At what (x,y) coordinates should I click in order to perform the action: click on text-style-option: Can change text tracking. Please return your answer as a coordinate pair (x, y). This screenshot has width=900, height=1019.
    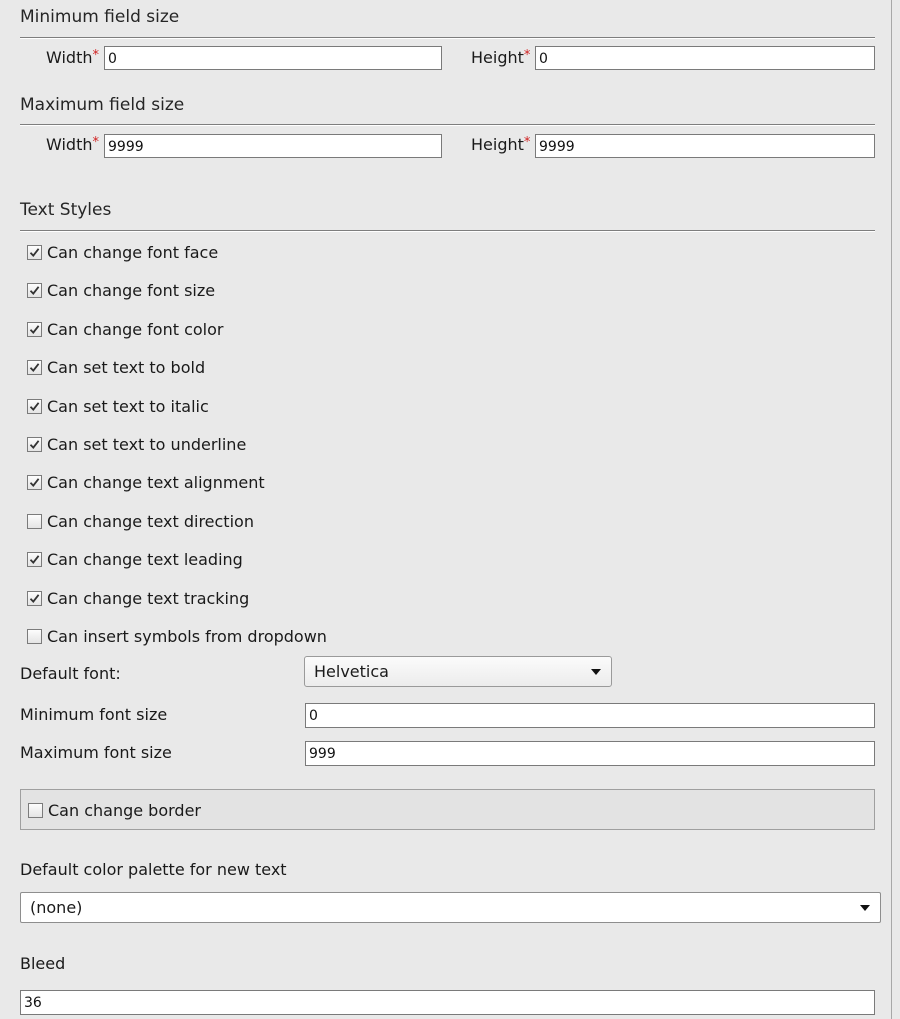
    Looking at the image, I should click on (138, 598).